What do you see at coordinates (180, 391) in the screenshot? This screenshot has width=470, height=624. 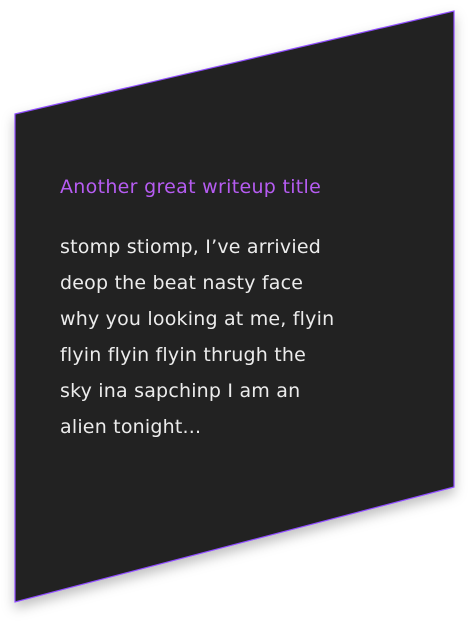 I see `body-line: sky ina sapchinp I am an` at bounding box center [180, 391].